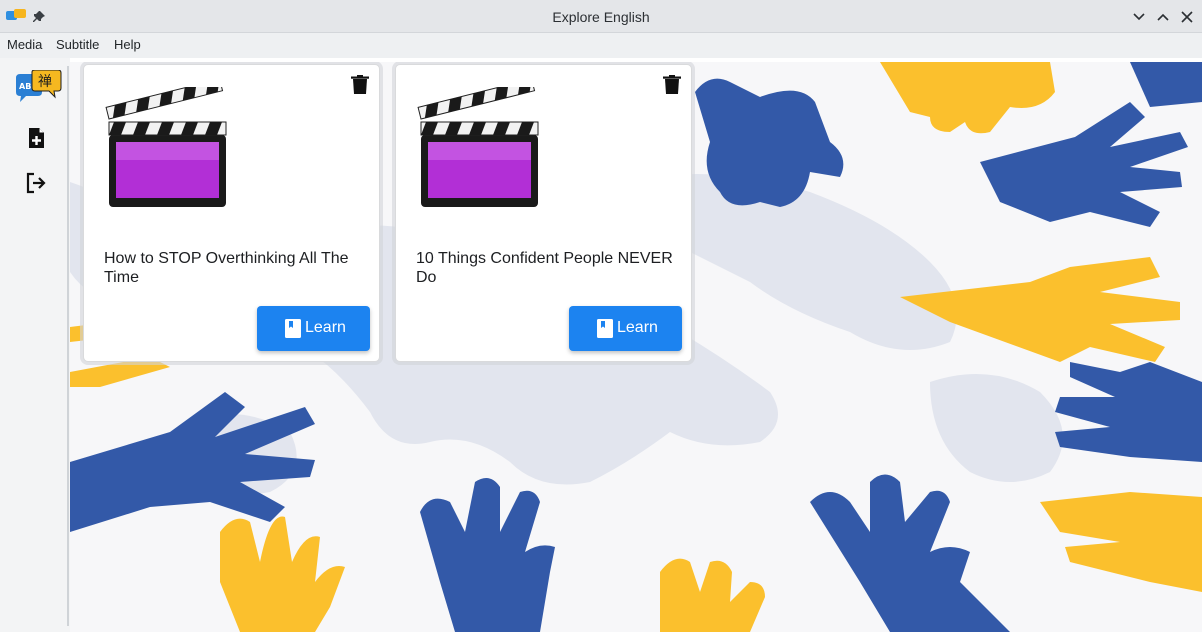 The width and height of the screenshot is (1202, 632). I want to click on svg-text: AB, so click(25, 86).